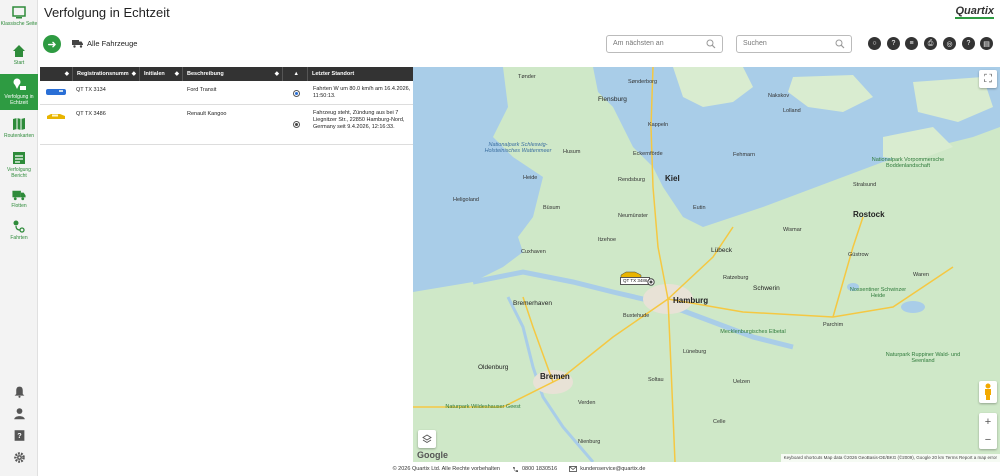 The height and width of the screenshot is (476, 1000). I want to click on zoom-out-button: −, so click(988, 440).